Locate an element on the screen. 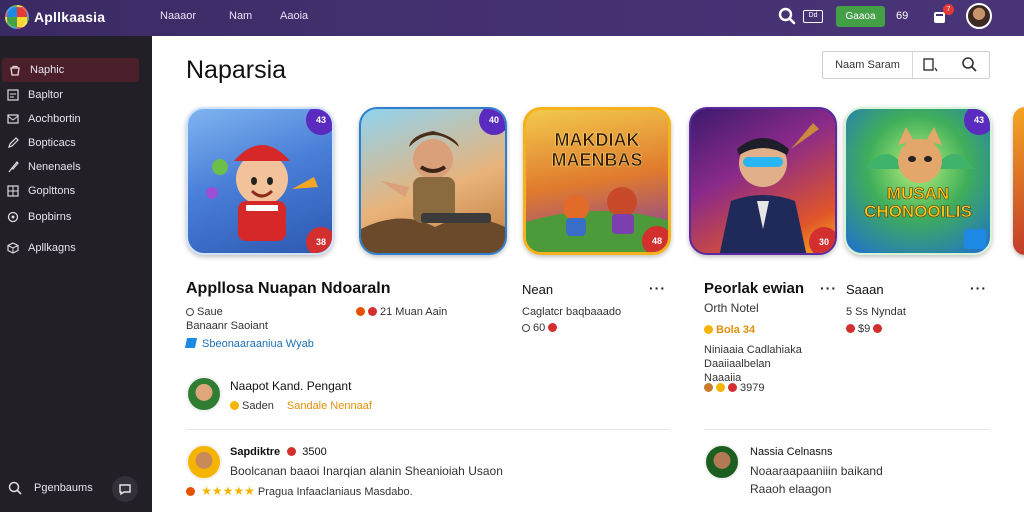 This screenshot has width=1024, height=512. game-card-4: 30 is located at coordinates (763, 181).